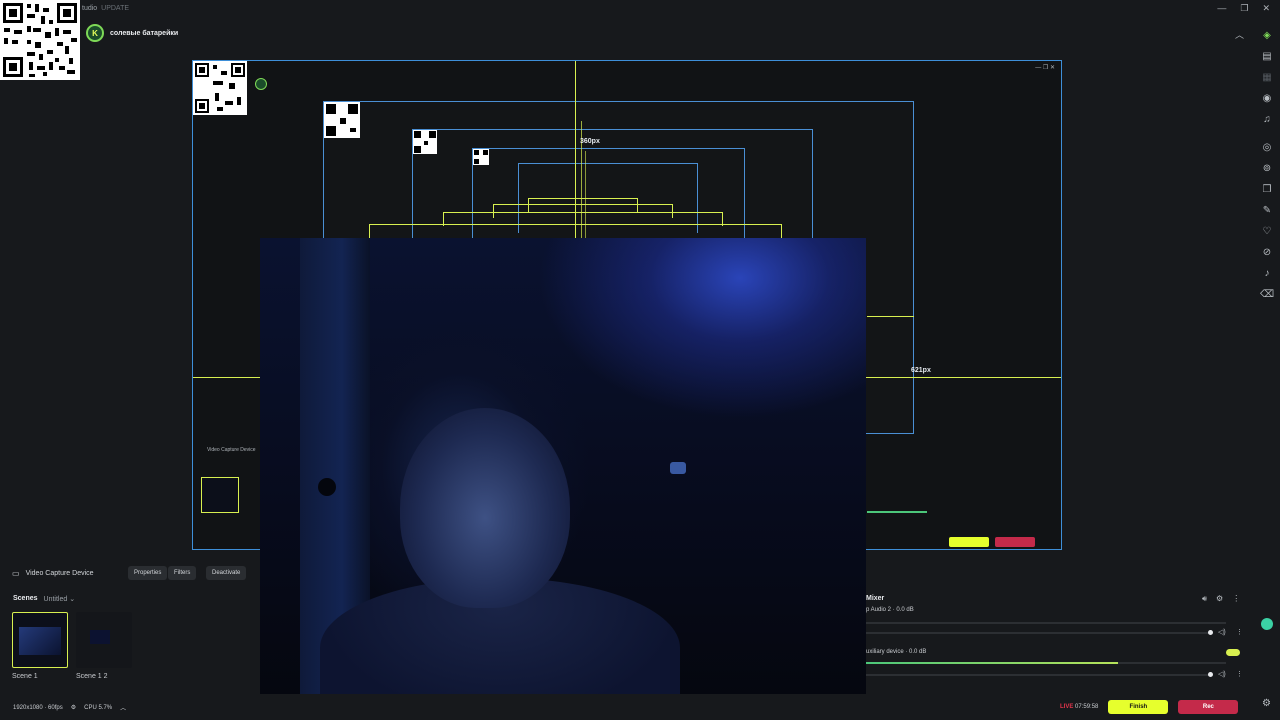  Describe the element at coordinates (1267, 99) in the screenshot. I see `chat-icon: ◉` at that location.